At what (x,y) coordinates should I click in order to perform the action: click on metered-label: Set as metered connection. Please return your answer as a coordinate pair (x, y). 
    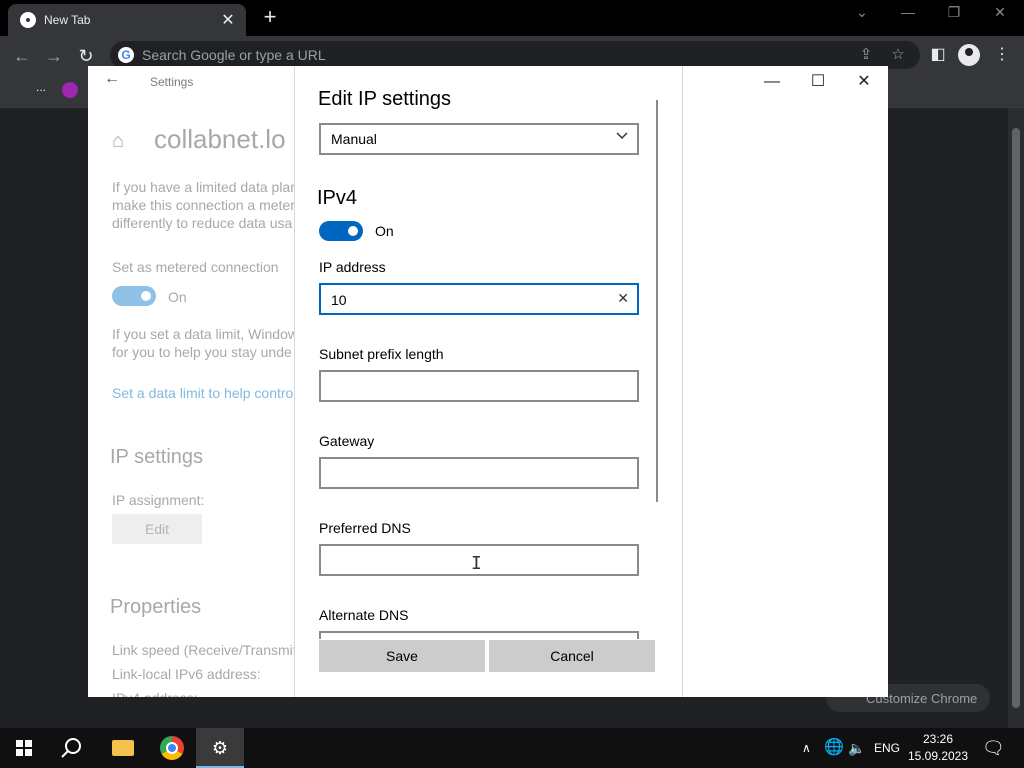
    Looking at the image, I should click on (195, 267).